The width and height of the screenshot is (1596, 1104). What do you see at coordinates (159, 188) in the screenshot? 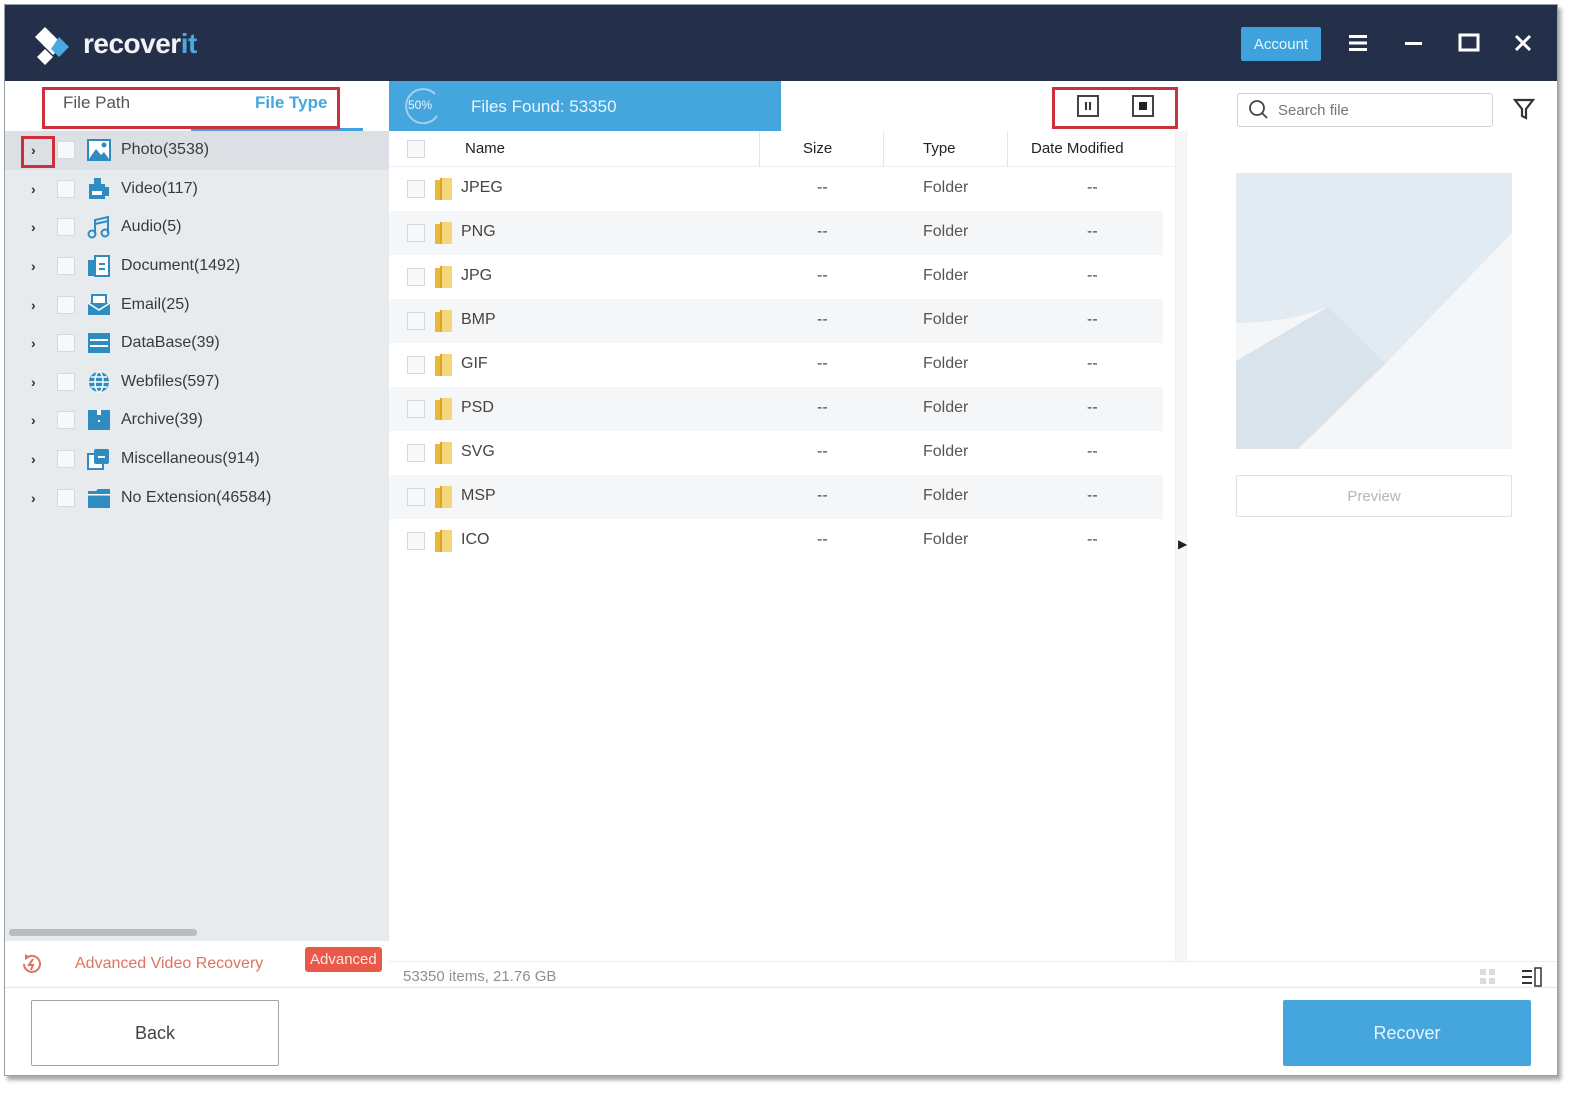
I see `category-label: Video(117)` at bounding box center [159, 188].